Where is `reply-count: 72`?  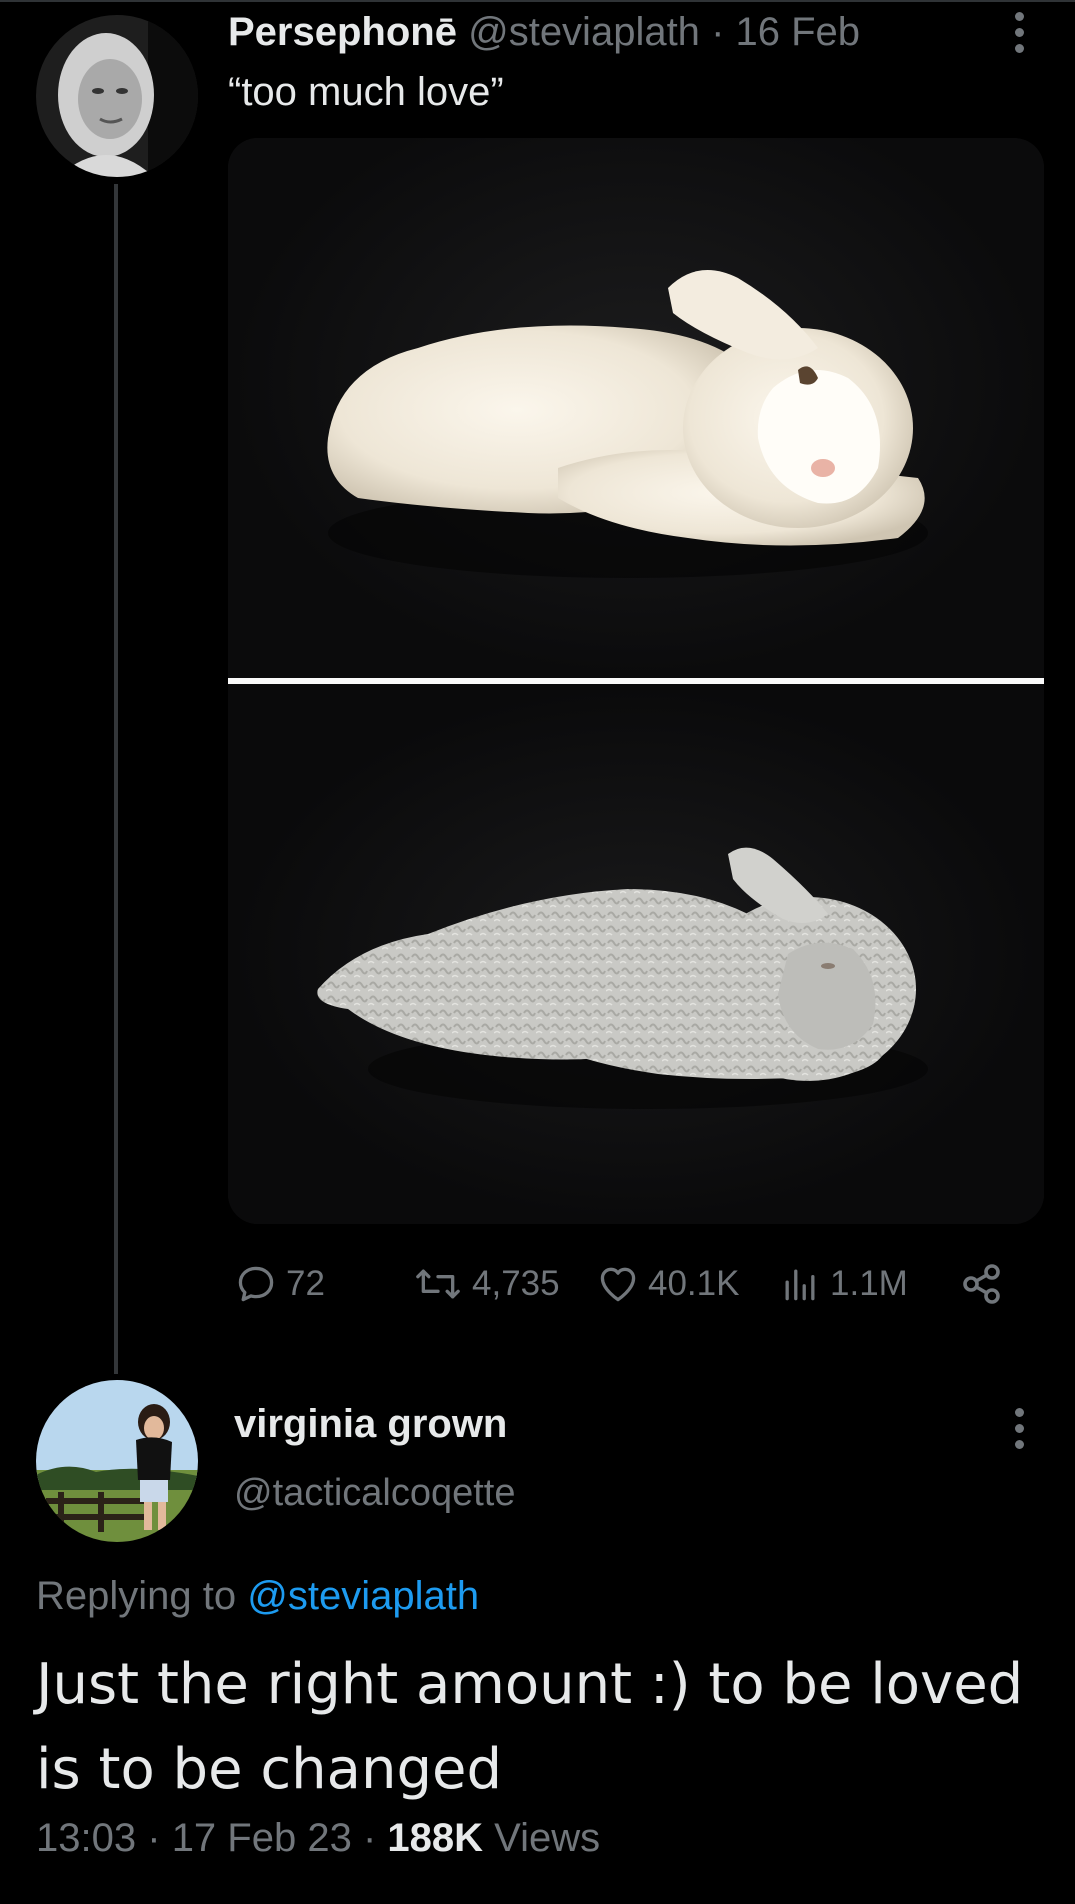
reply-count: 72 is located at coordinates (305, 1283).